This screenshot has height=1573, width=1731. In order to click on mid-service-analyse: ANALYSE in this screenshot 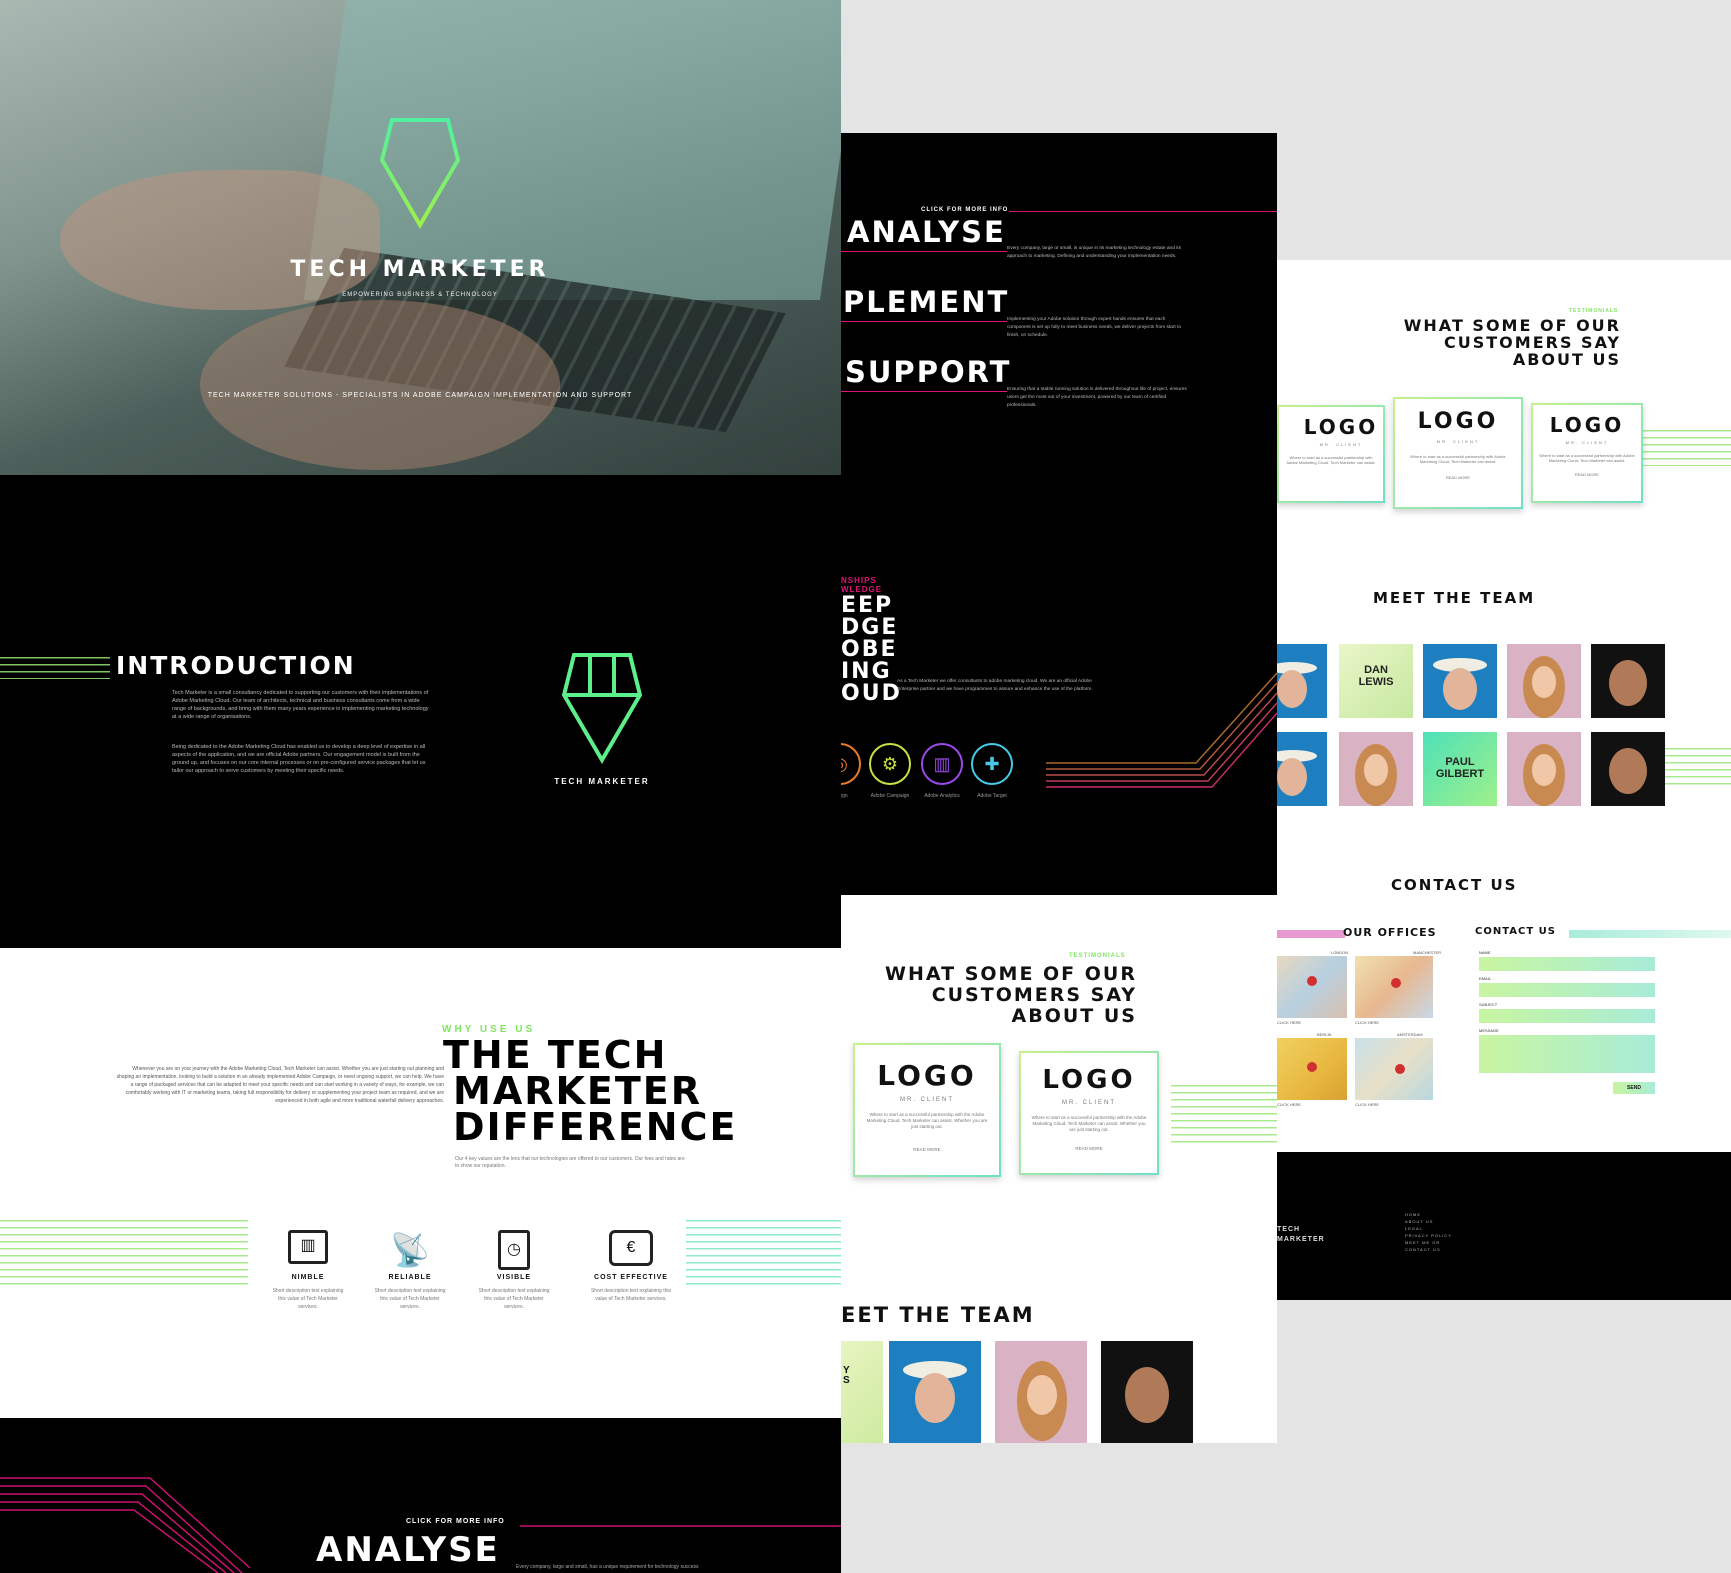, I will do `click(926, 232)`.